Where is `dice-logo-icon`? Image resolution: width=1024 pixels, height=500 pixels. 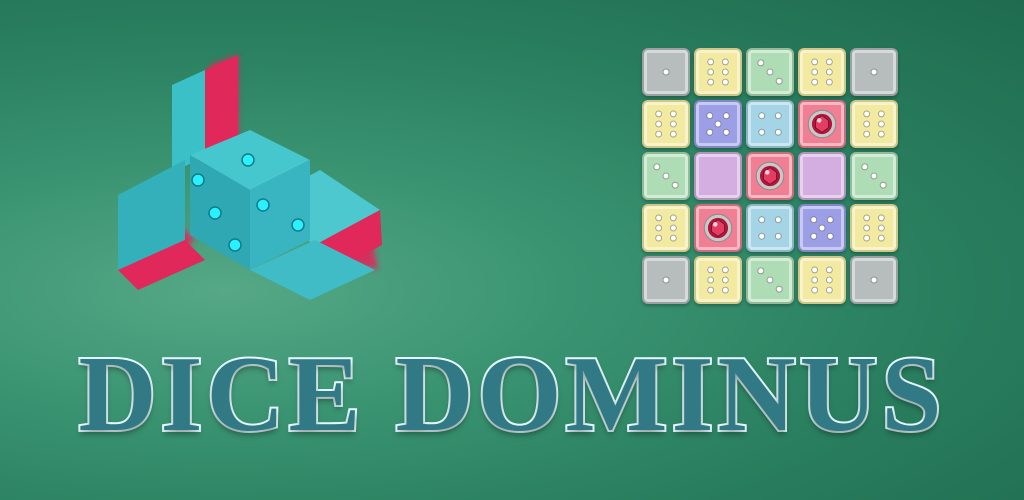 dice-logo-icon is located at coordinates (250, 177).